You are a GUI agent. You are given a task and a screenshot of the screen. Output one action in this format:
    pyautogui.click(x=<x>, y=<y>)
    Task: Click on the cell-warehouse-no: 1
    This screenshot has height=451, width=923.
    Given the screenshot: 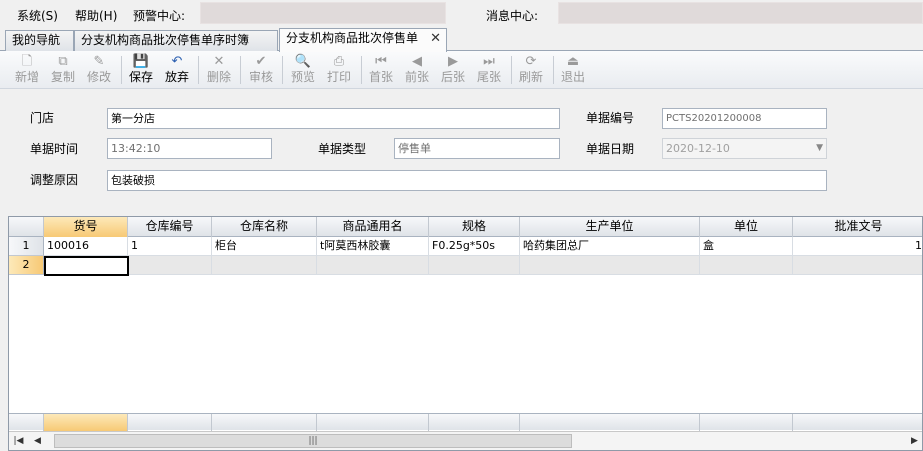 What is the action you would take?
    pyautogui.click(x=170, y=246)
    